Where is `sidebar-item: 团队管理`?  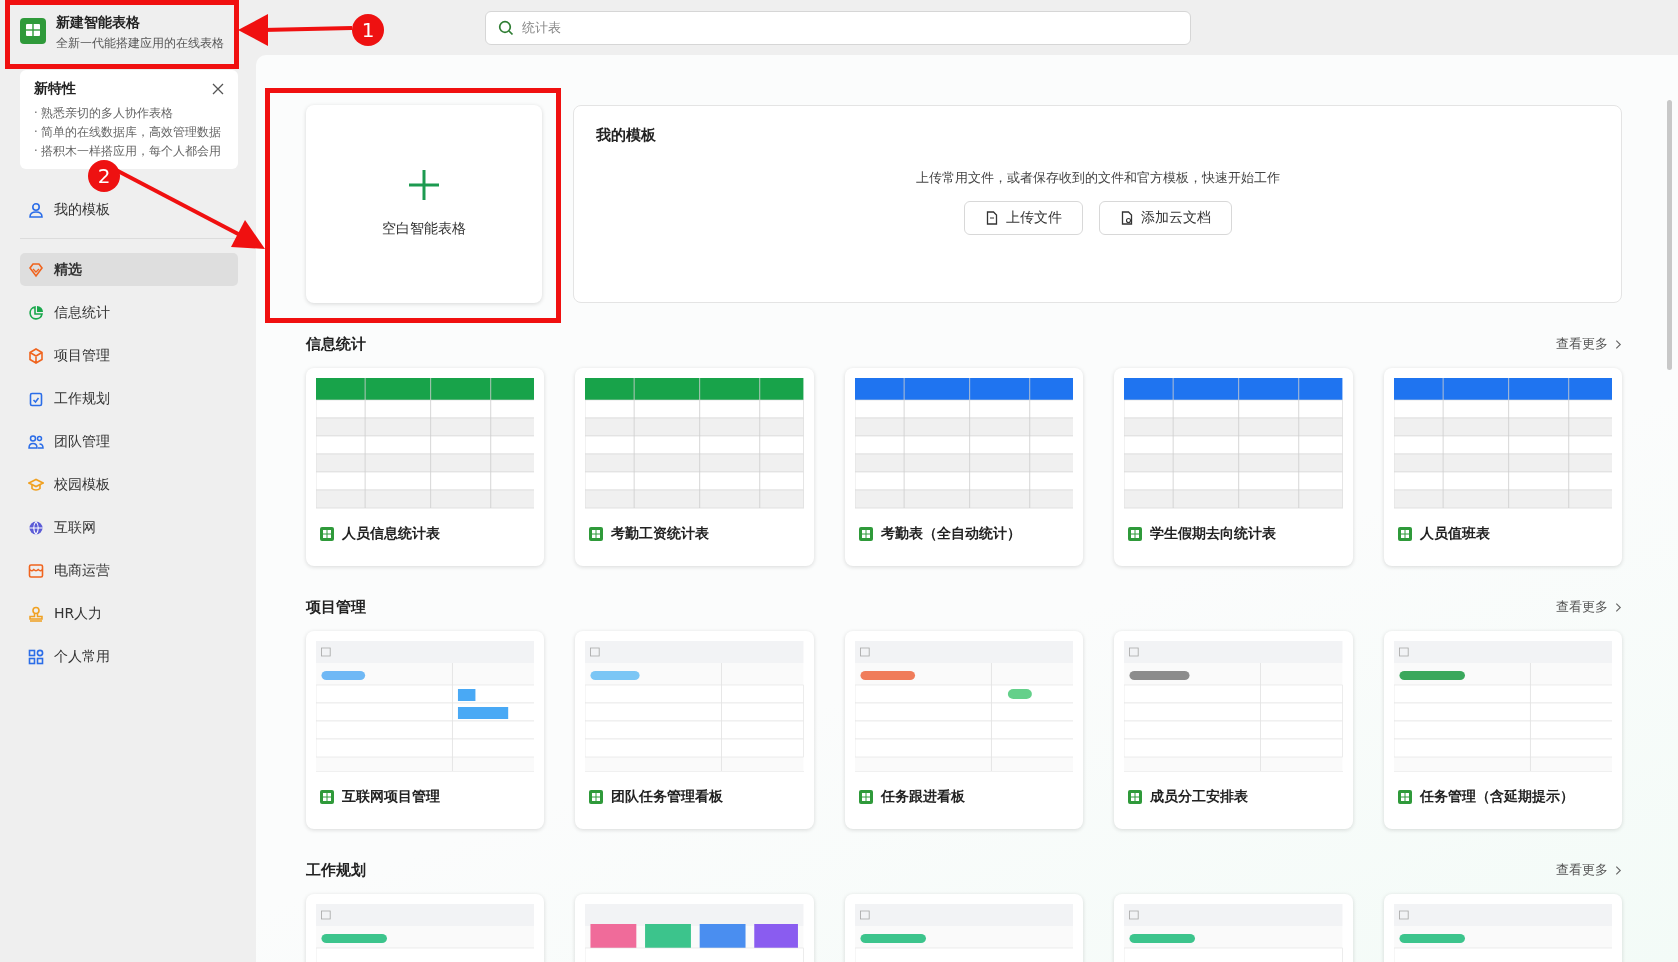
sidebar-item: 团队管理 is located at coordinates (129, 441).